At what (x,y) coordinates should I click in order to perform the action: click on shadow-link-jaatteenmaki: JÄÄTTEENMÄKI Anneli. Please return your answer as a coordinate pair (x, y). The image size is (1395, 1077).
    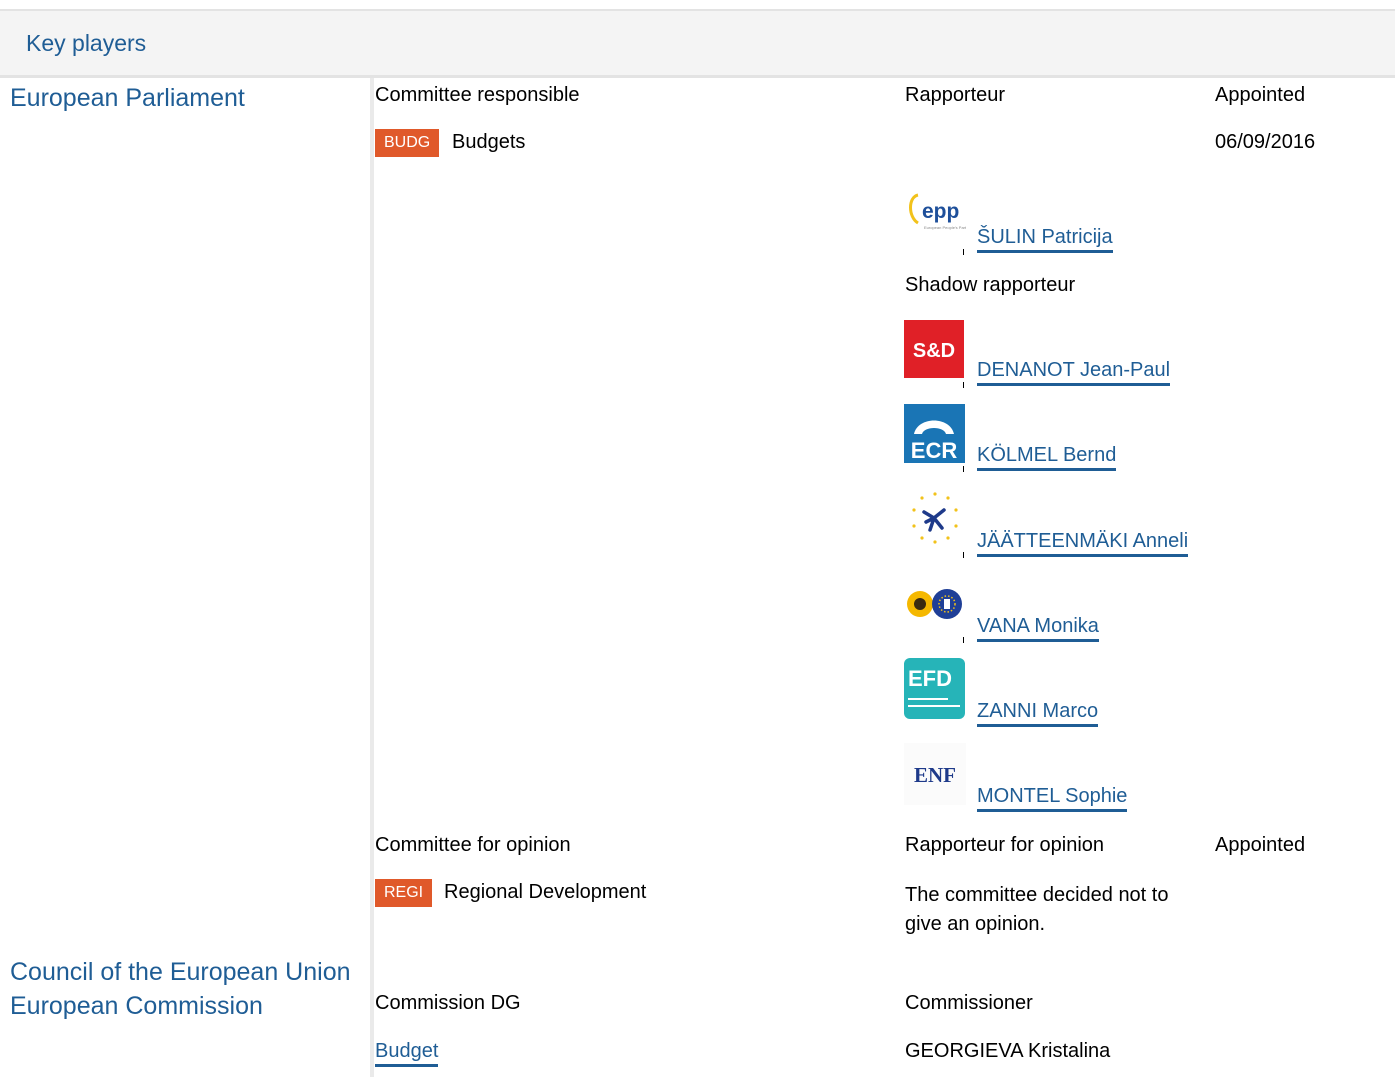
    Looking at the image, I should click on (1083, 543).